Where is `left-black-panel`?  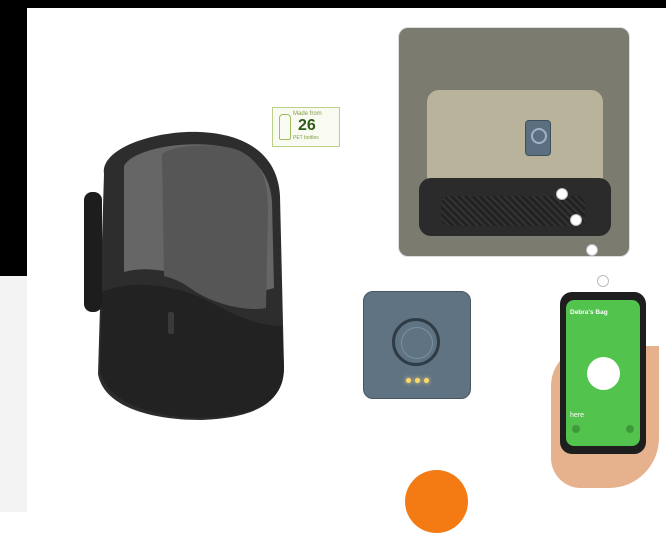
left-black-panel is located at coordinates (13, 138).